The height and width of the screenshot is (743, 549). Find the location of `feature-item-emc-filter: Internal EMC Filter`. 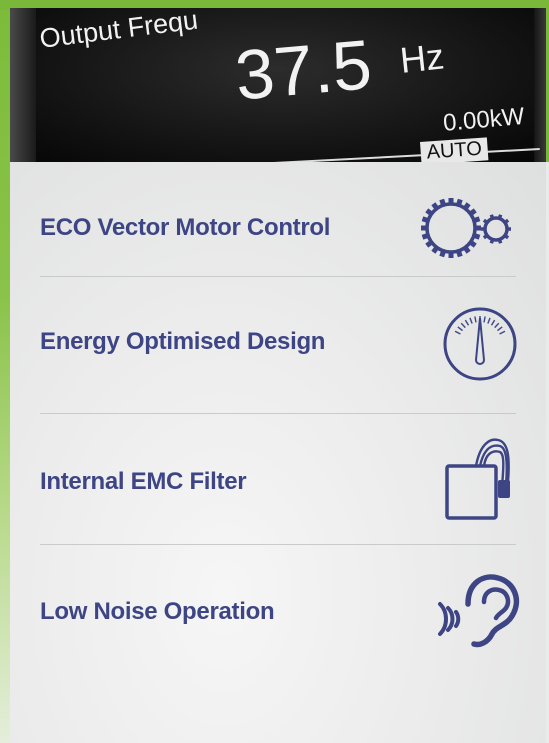

feature-item-emc-filter: Internal EMC Filter is located at coordinates (278, 489).